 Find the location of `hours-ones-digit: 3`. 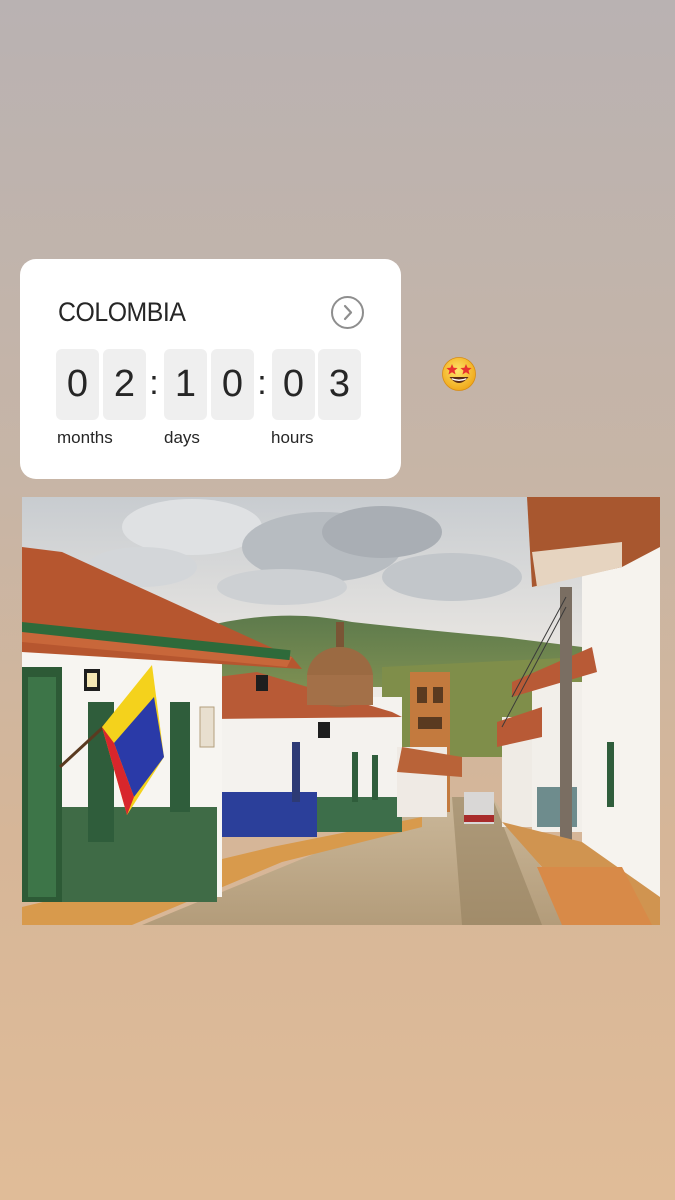

hours-ones-digit: 3 is located at coordinates (339, 384).